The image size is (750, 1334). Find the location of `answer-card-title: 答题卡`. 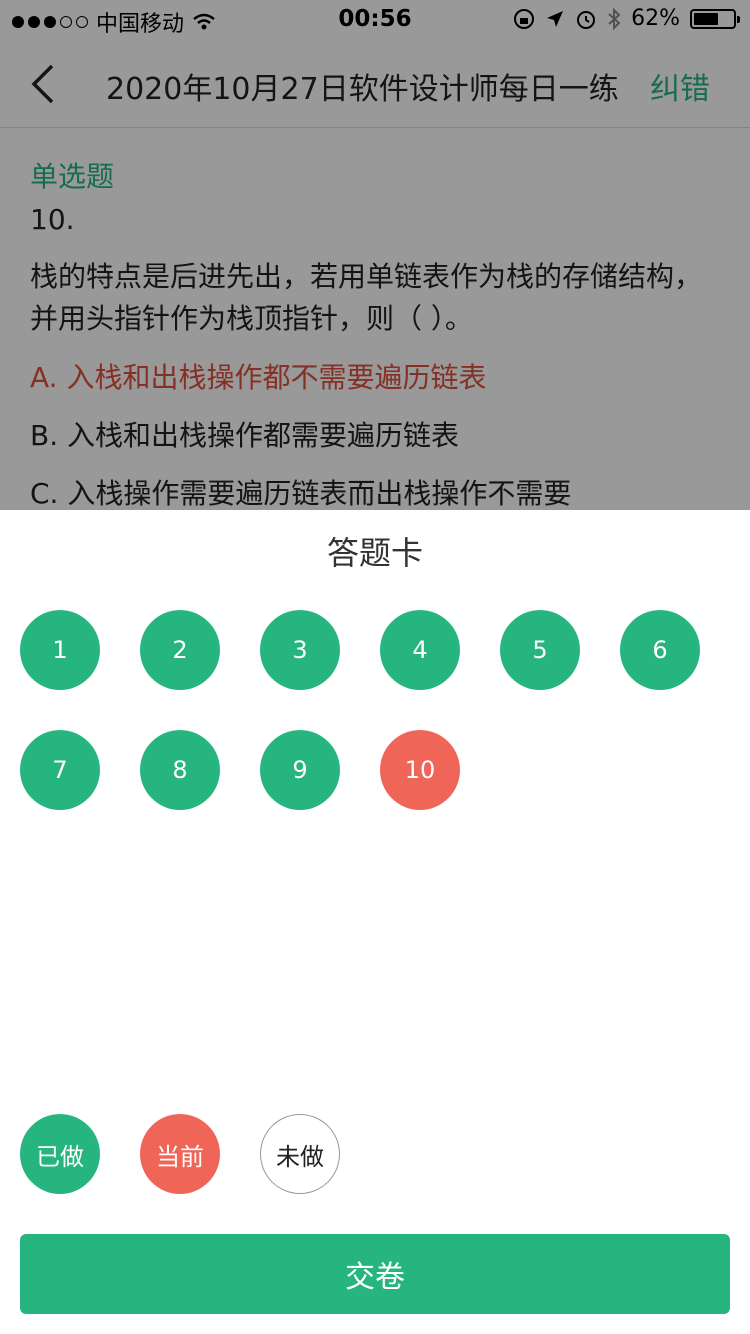

answer-card-title: 答题卡 is located at coordinates (374, 553).